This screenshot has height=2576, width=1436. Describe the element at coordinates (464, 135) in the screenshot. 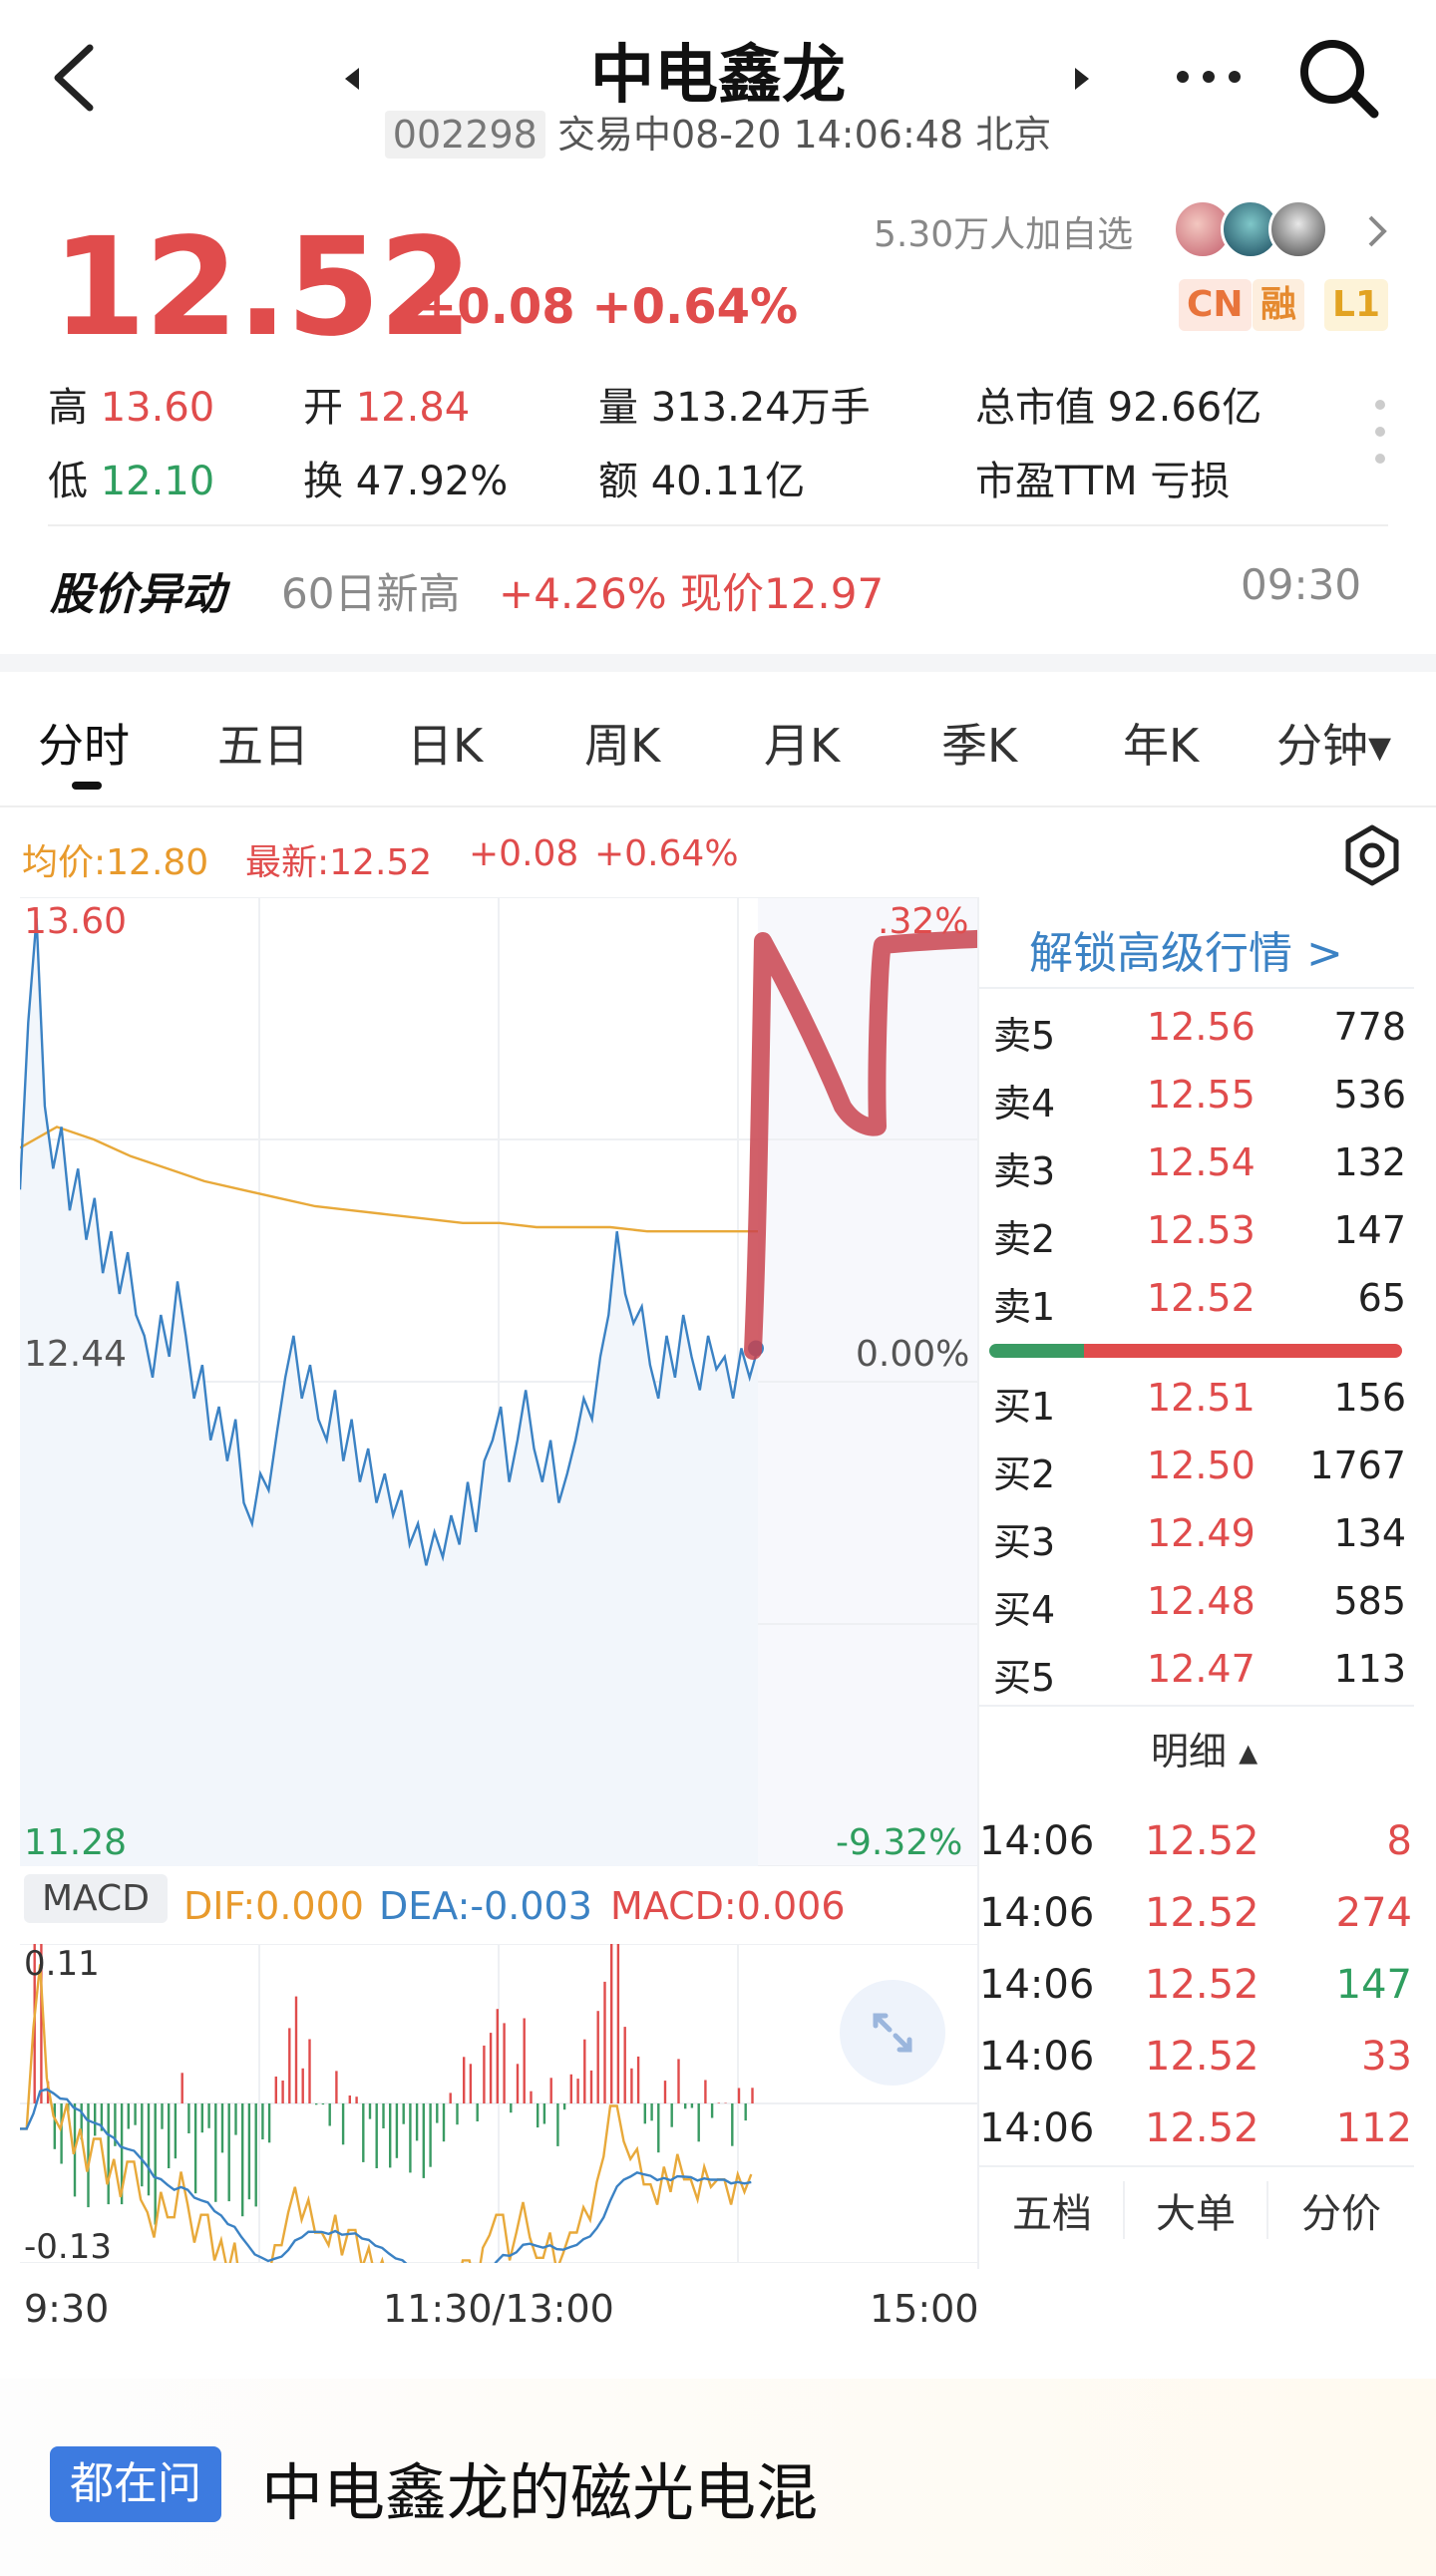

I see `stock-code: 002298` at that location.